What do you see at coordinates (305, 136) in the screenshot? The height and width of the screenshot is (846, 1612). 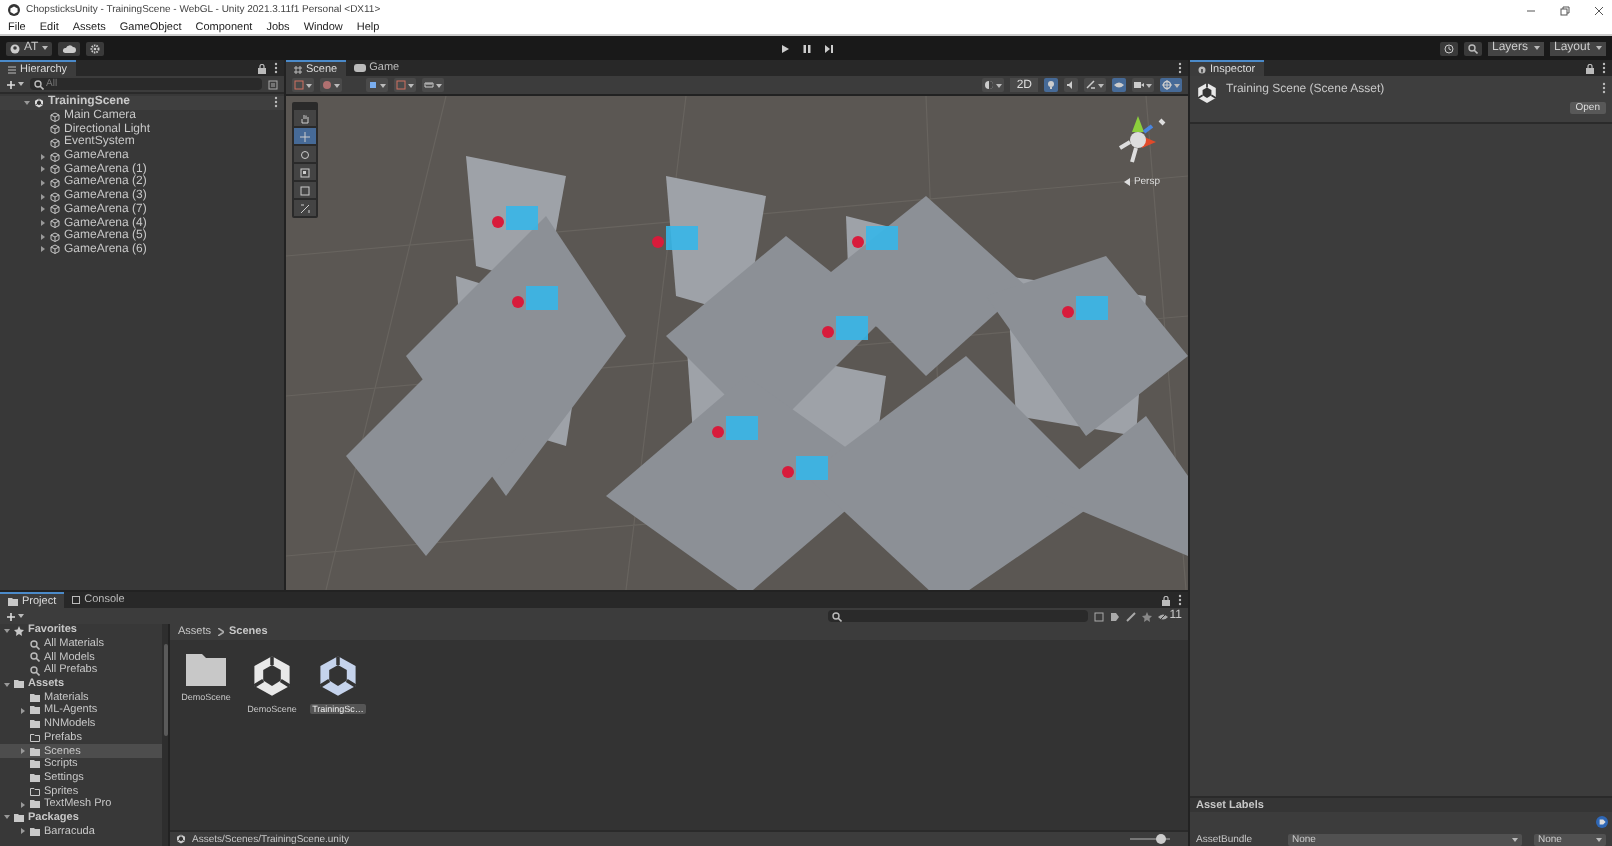 I see `move-icon` at bounding box center [305, 136].